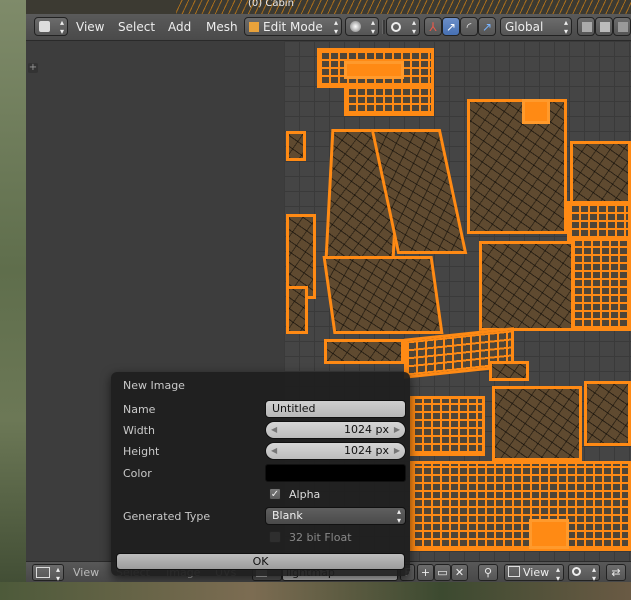 The width and height of the screenshot is (631, 600). Describe the element at coordinates (366, 450) in the screenshot. I see `height-value: 1024 px` at that location.